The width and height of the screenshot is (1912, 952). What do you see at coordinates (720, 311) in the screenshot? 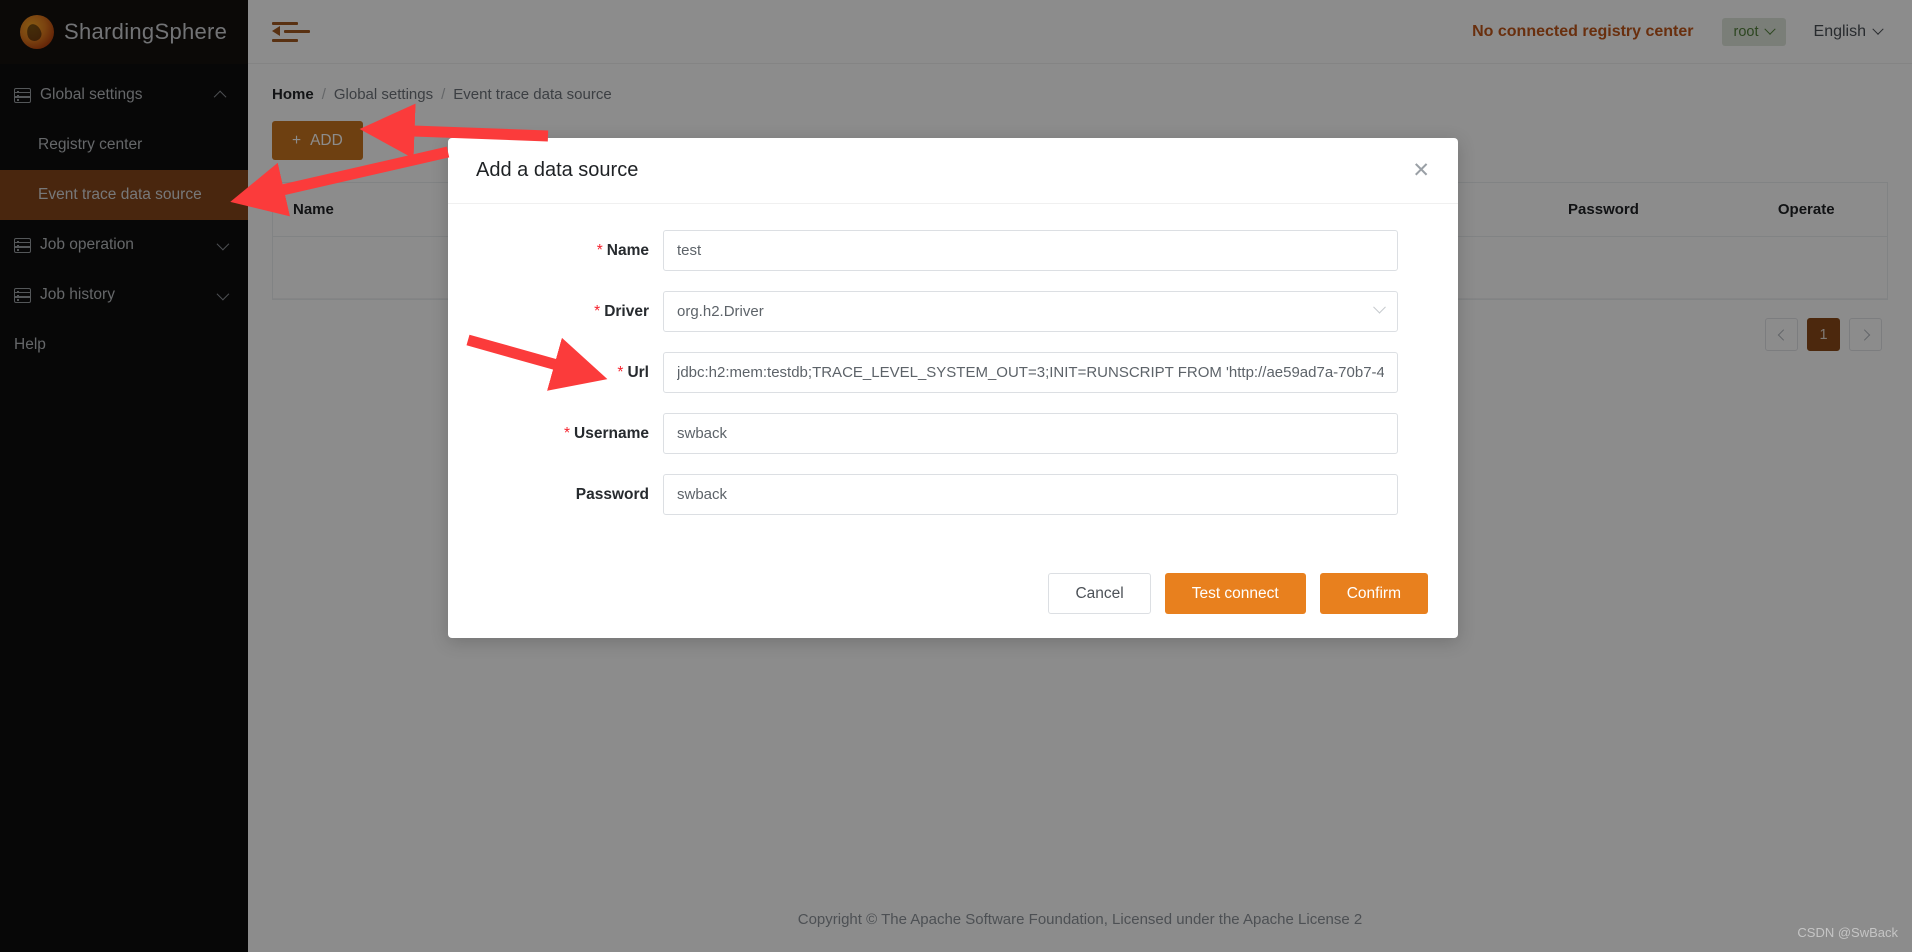
I see `driver-select-value: org.h2.Driver` at bounding box center [720, 311].